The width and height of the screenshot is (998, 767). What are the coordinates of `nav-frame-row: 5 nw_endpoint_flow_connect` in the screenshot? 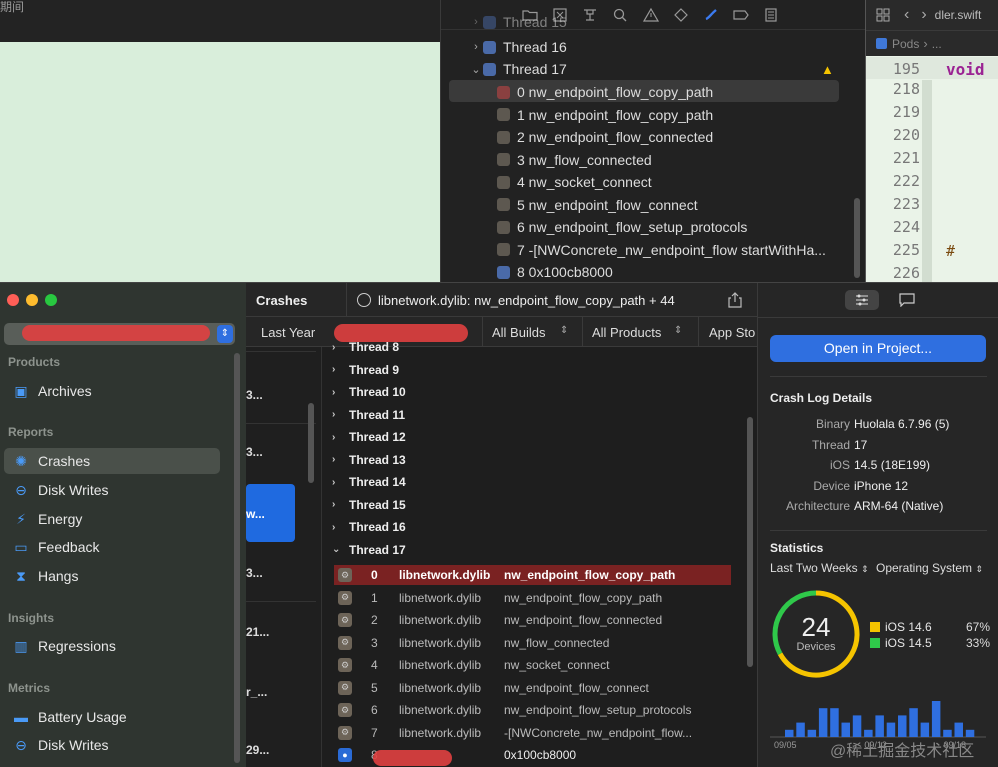 It's located at (646, 205).